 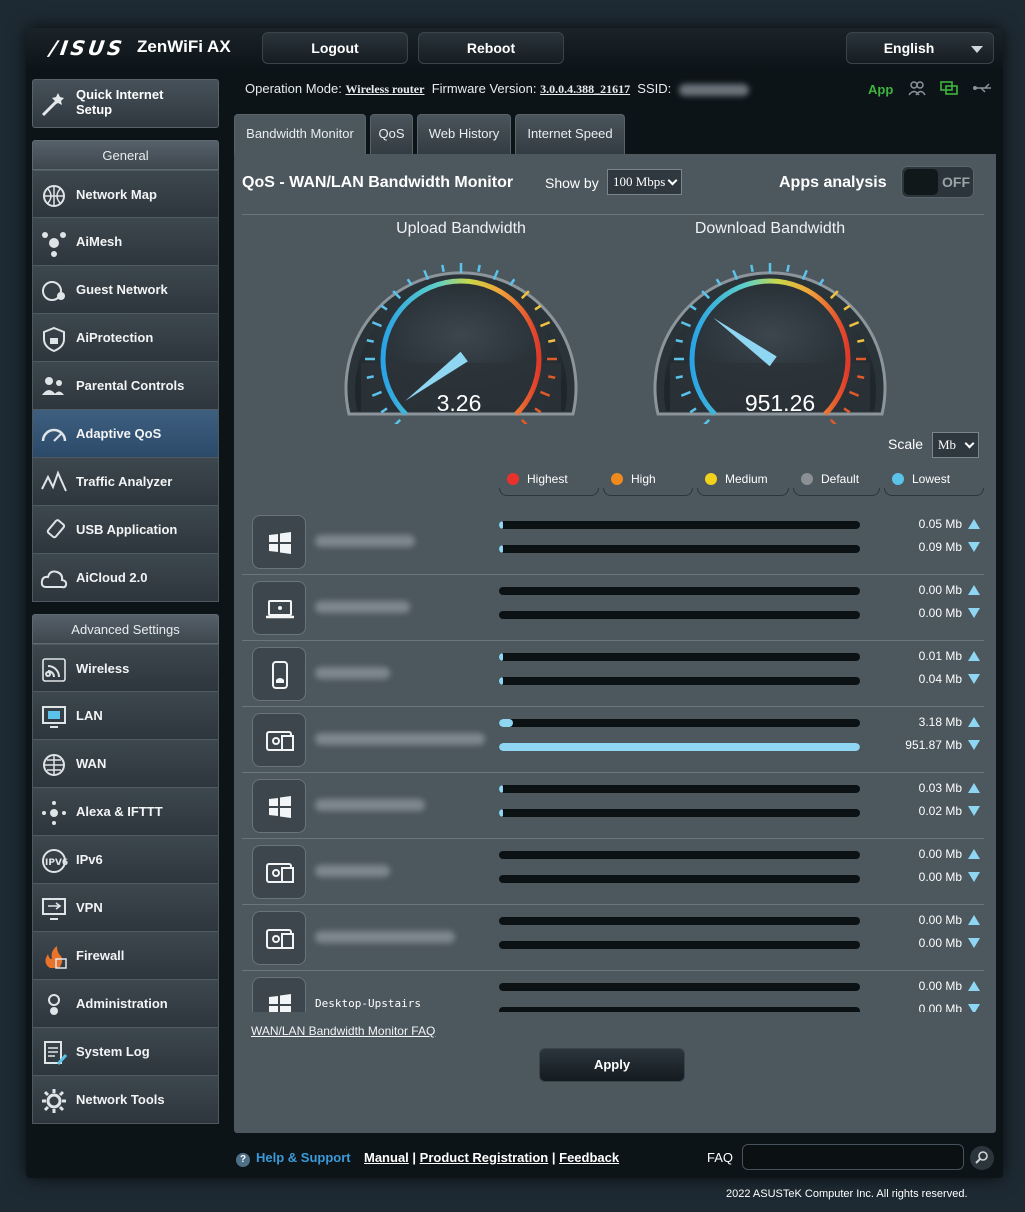 What do you see at coordinates (974, 1008) in the screenshot?
I see `arrow-down-icon` at bounding box center [974, 1008].